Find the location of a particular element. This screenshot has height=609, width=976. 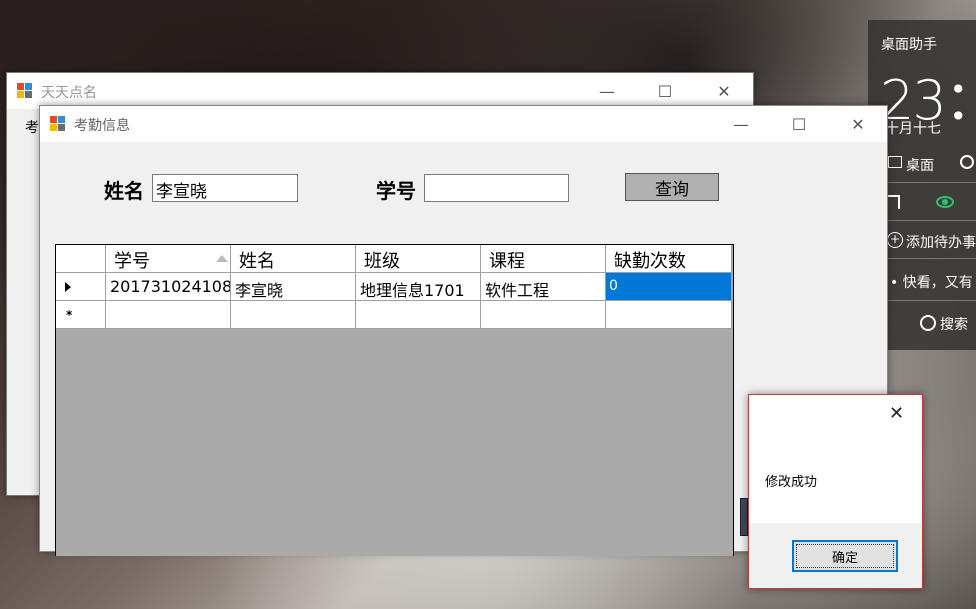

row-pointer-icon is located at coordinates (68, 287).